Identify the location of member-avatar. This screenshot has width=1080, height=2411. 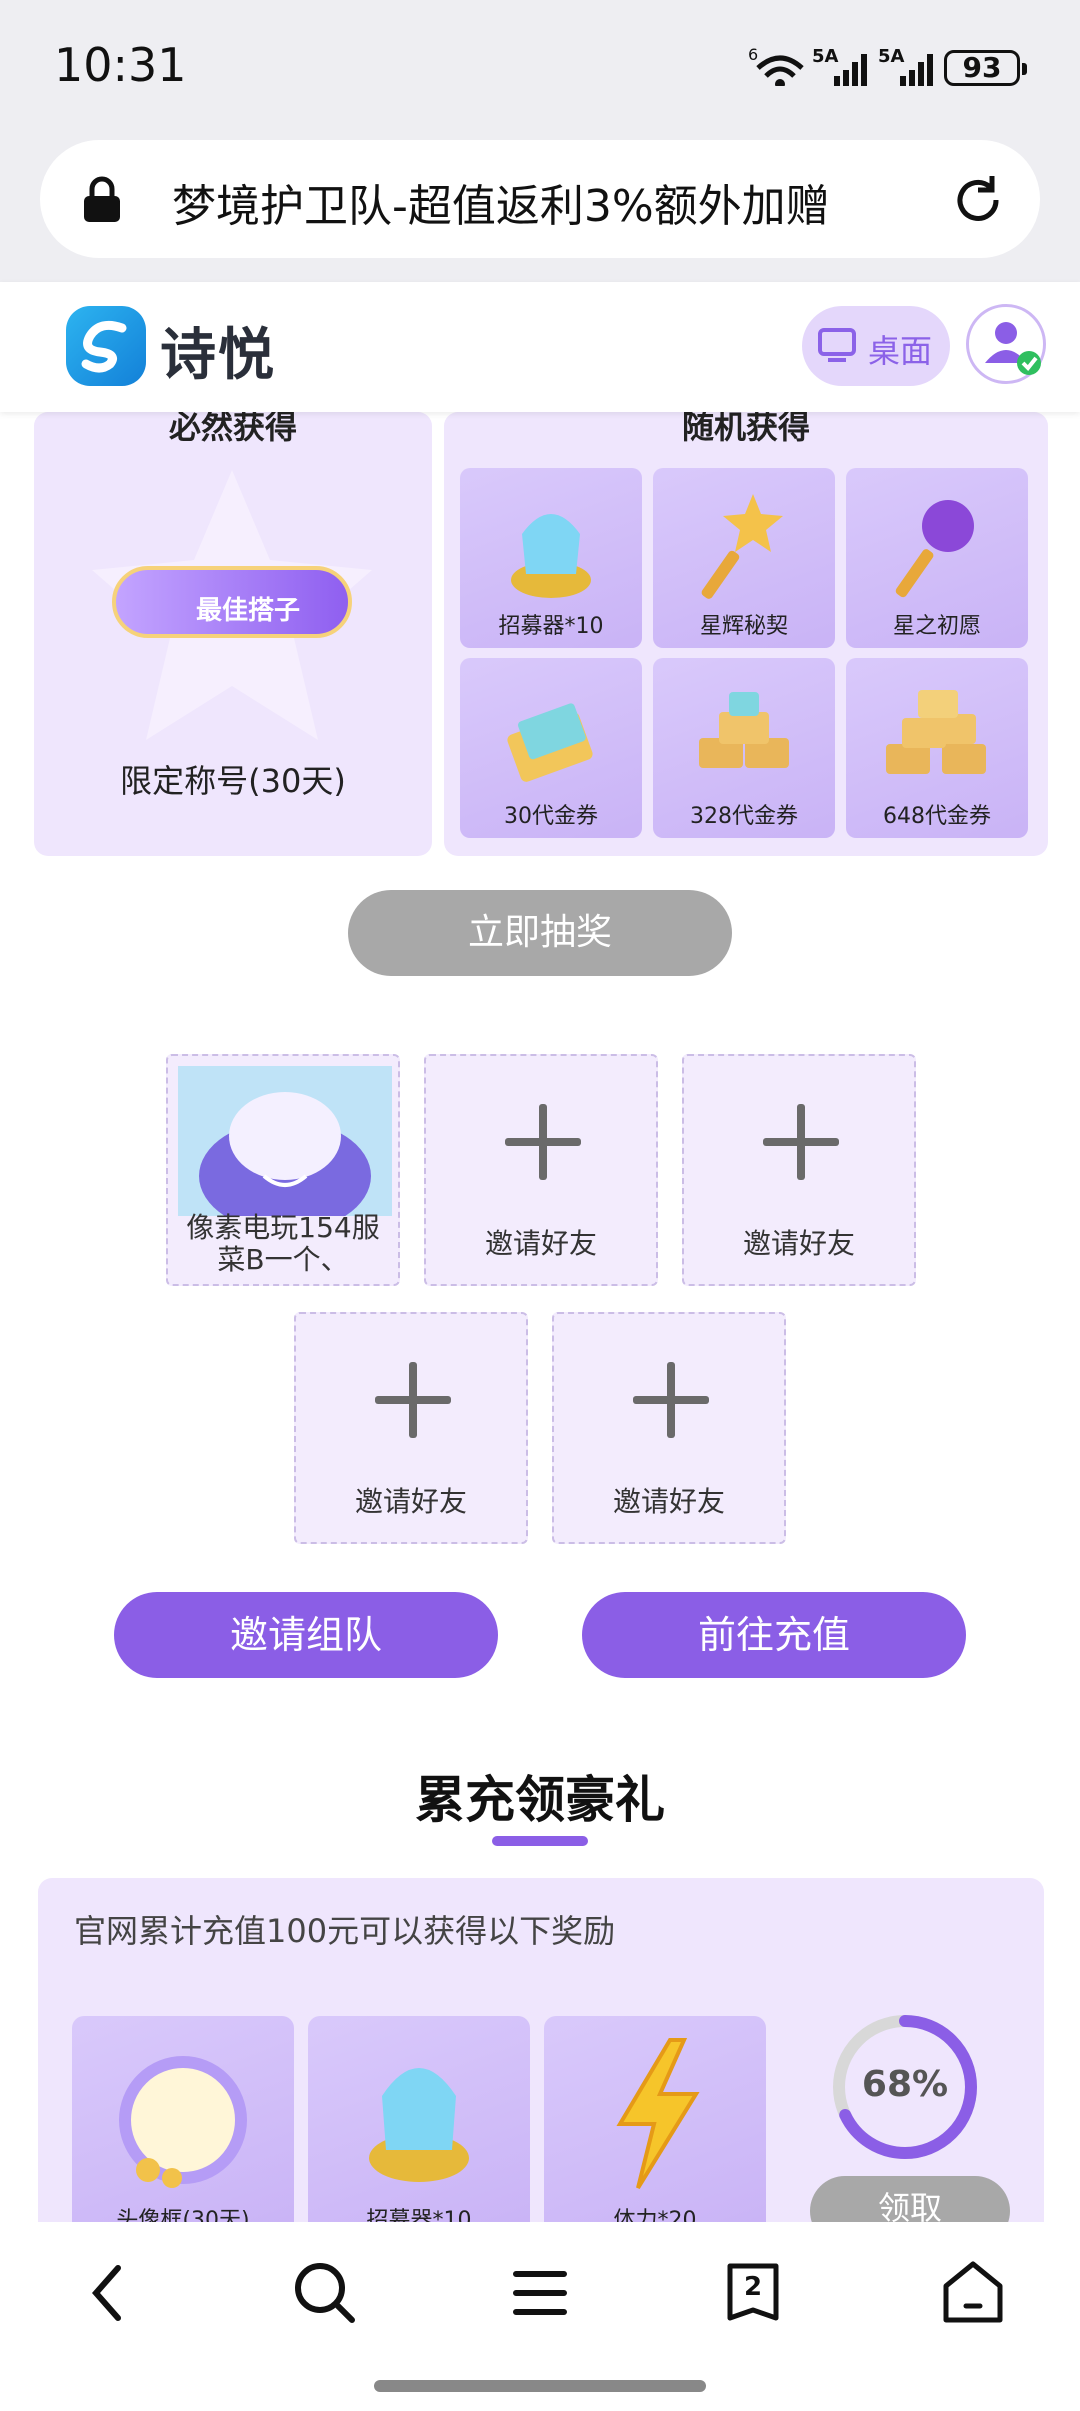
(285, 1141).